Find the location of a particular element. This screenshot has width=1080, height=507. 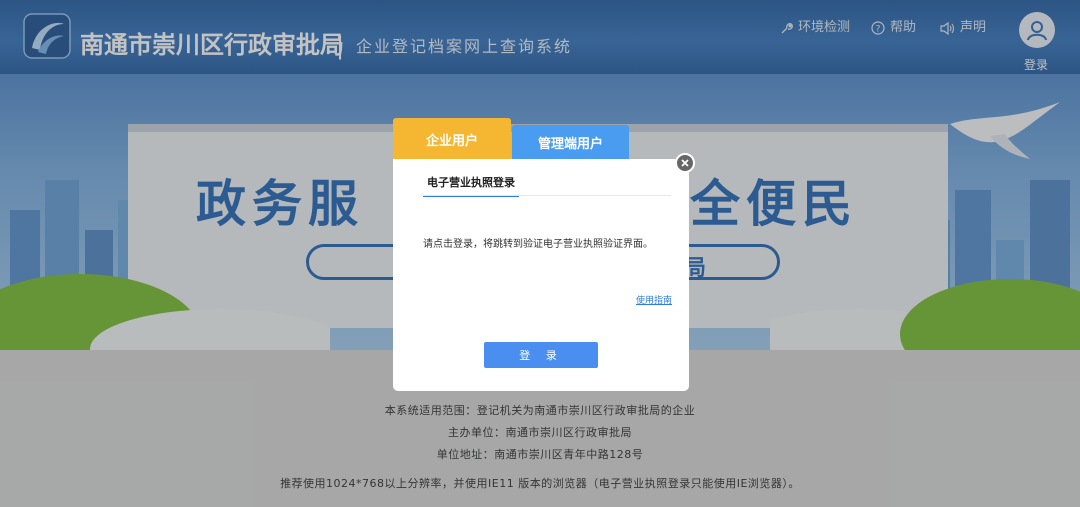

tab-admin-user: 管理端用户 is located at coordinates (570, 142).